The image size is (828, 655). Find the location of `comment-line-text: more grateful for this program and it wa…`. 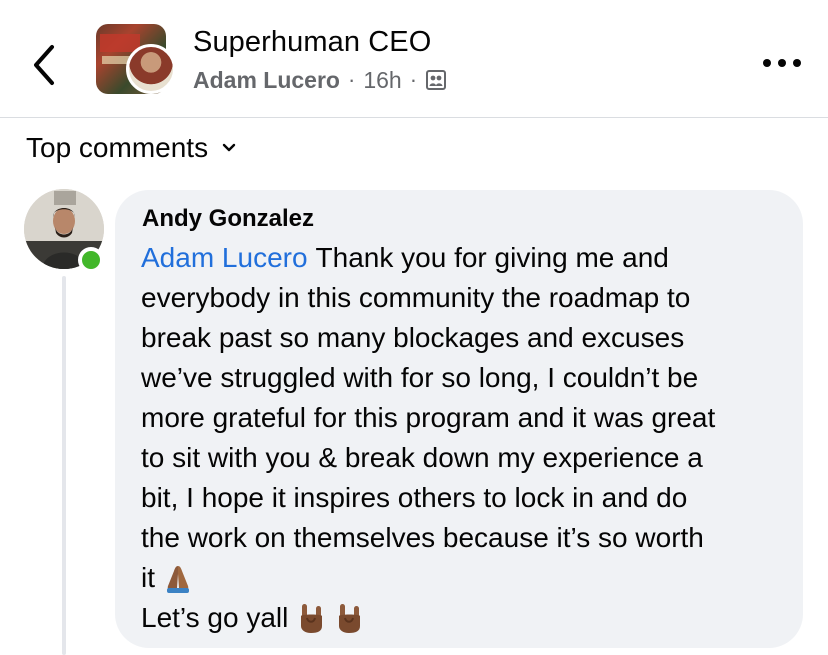

comment-line-text: more grateful for this program and it wa… is located at coordinates (428, 417).